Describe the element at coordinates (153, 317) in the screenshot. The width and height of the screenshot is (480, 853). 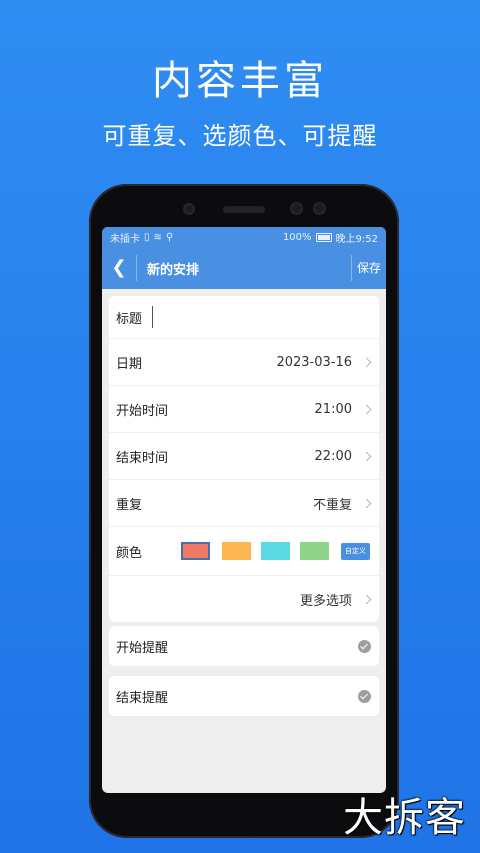
I see `title-input-cursor` at that location.